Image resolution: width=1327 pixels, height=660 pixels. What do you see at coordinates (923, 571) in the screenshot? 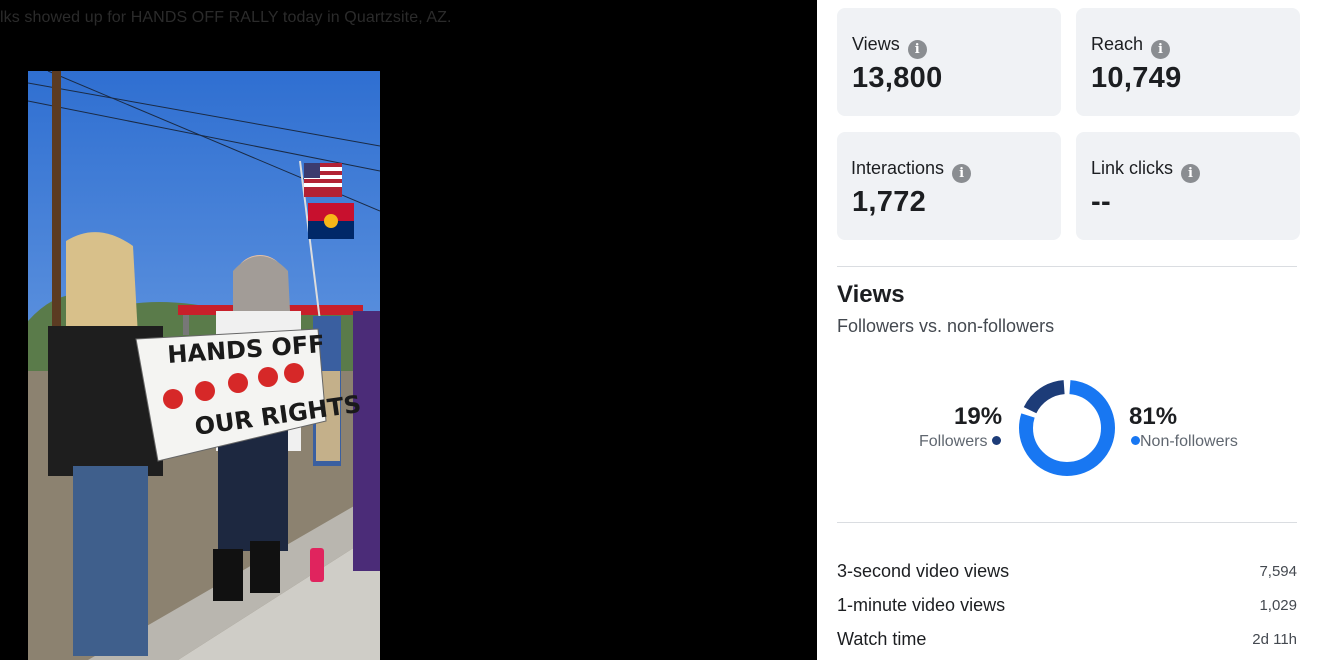
I see `metric-label: 3-second video views` at bounding box center [923, 571].